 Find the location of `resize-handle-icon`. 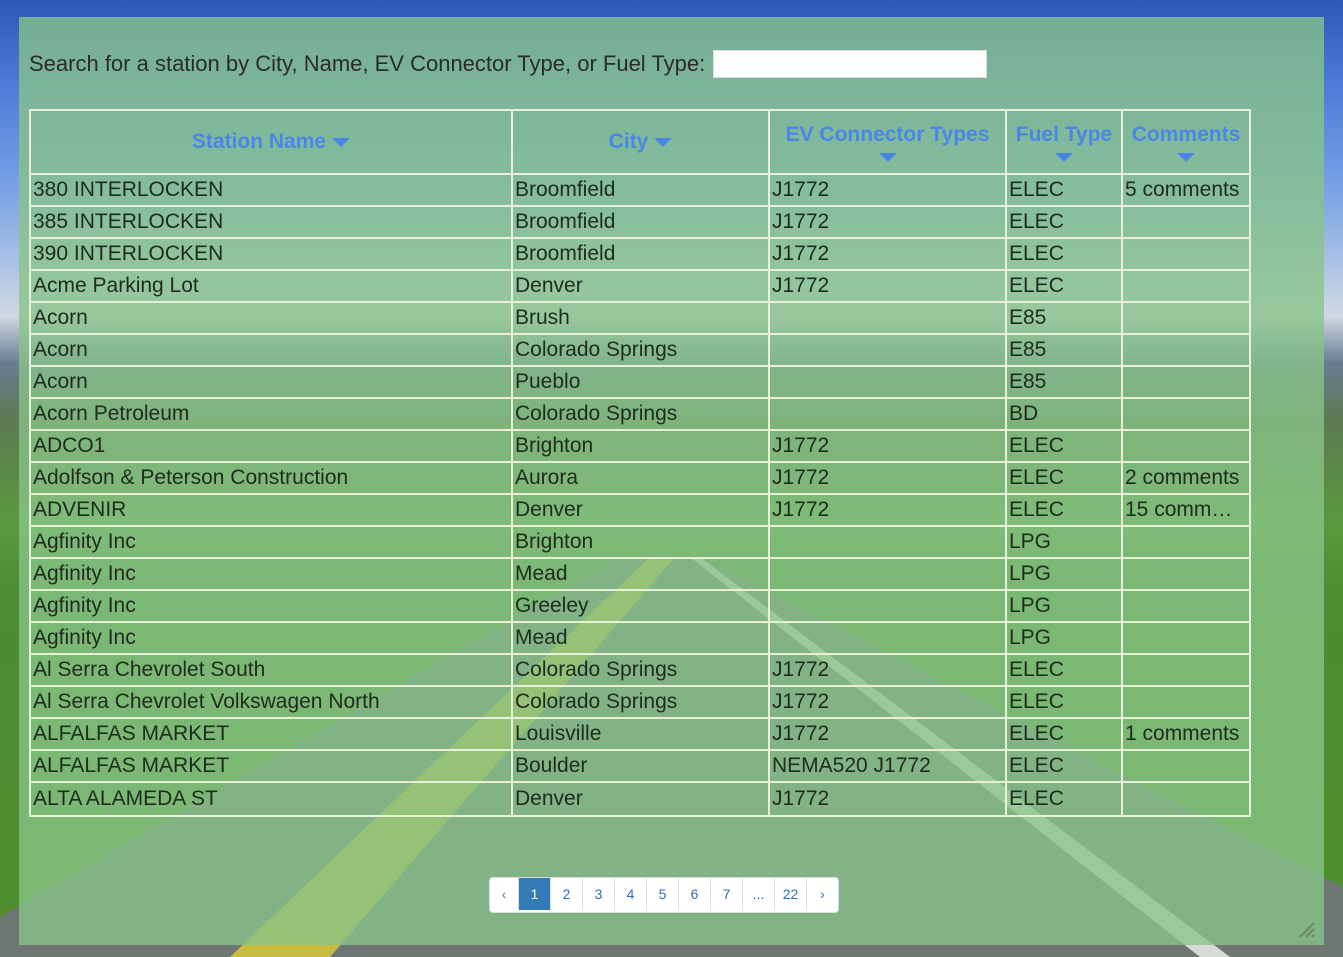

resize-handle-icon is located at coordinates (1307, 930).